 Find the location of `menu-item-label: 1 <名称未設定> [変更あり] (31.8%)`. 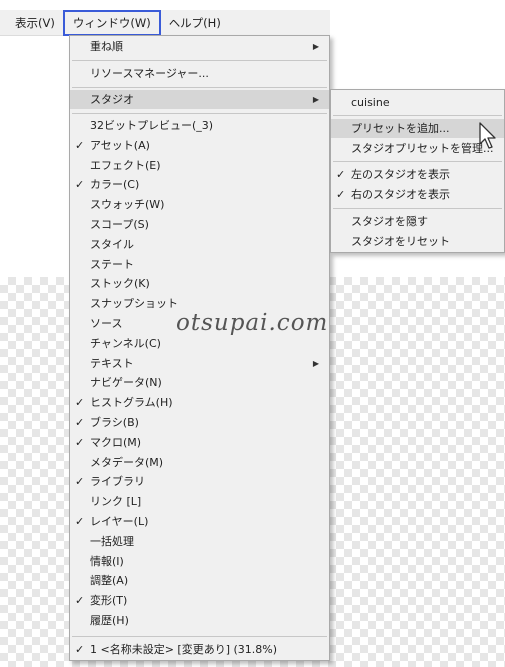

menu-item-label: 1 <名称未設定> [変更あり] (31.8%) is located at coordinates (184, 649).